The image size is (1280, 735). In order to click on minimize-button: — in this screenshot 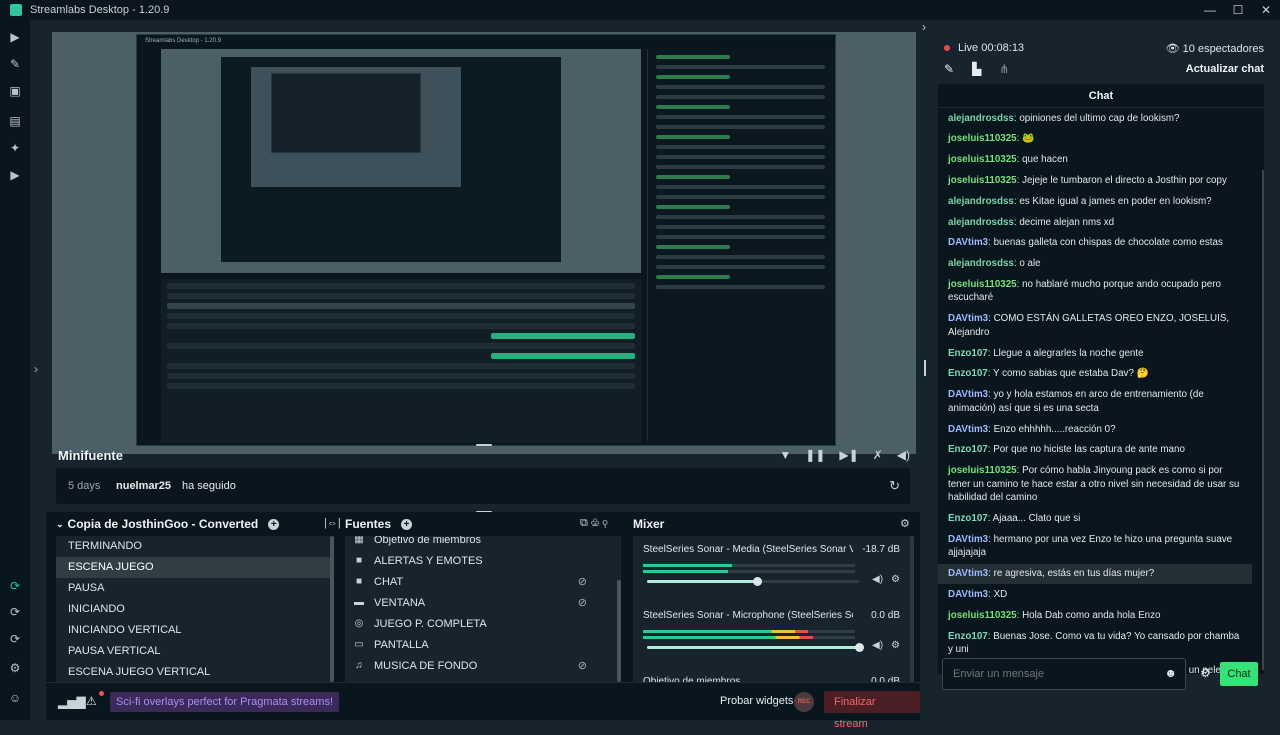, I will do `click(1210, 10)`.